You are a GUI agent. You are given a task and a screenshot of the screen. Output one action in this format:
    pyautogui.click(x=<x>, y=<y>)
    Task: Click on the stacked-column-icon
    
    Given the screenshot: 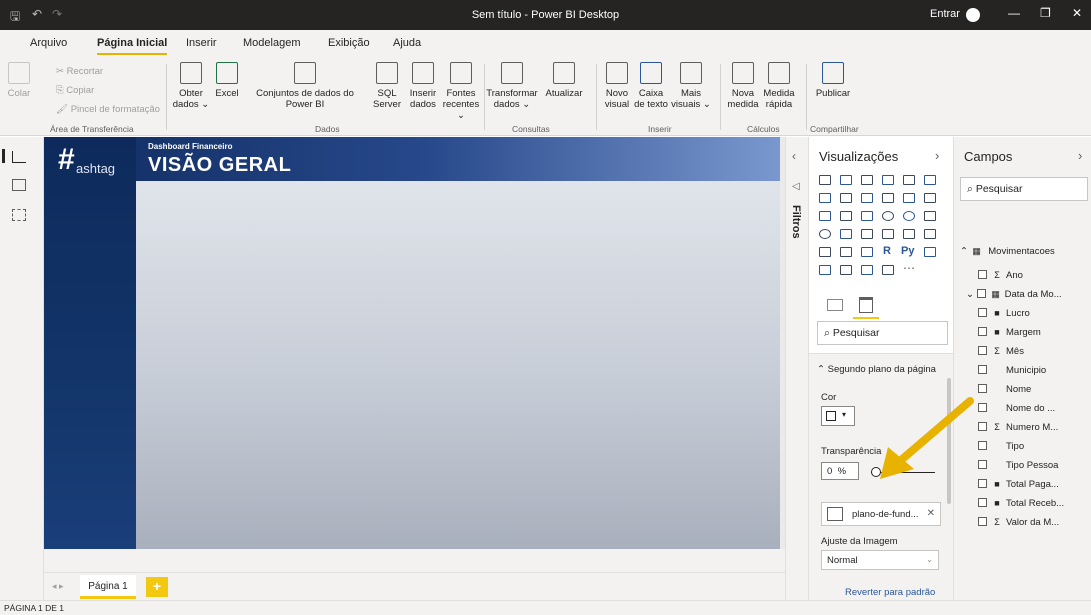 What is the action you would take?
    pyautogui.click(x=846, y=180)
    